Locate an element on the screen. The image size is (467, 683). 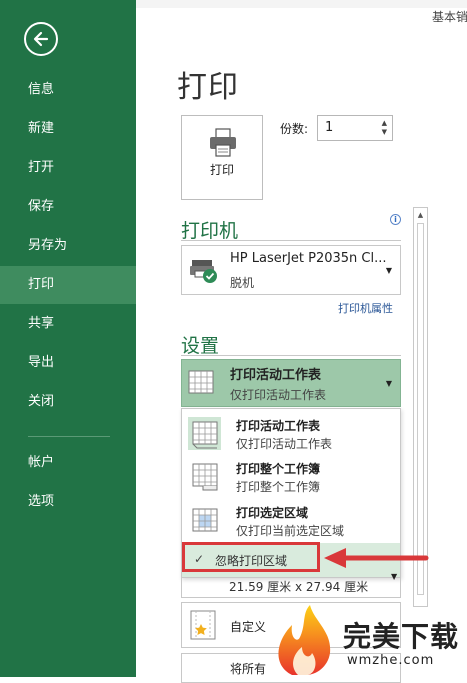
option-selection: 打印选定区域 仅打印当前选定区域 is located at coordinates (291, 520).